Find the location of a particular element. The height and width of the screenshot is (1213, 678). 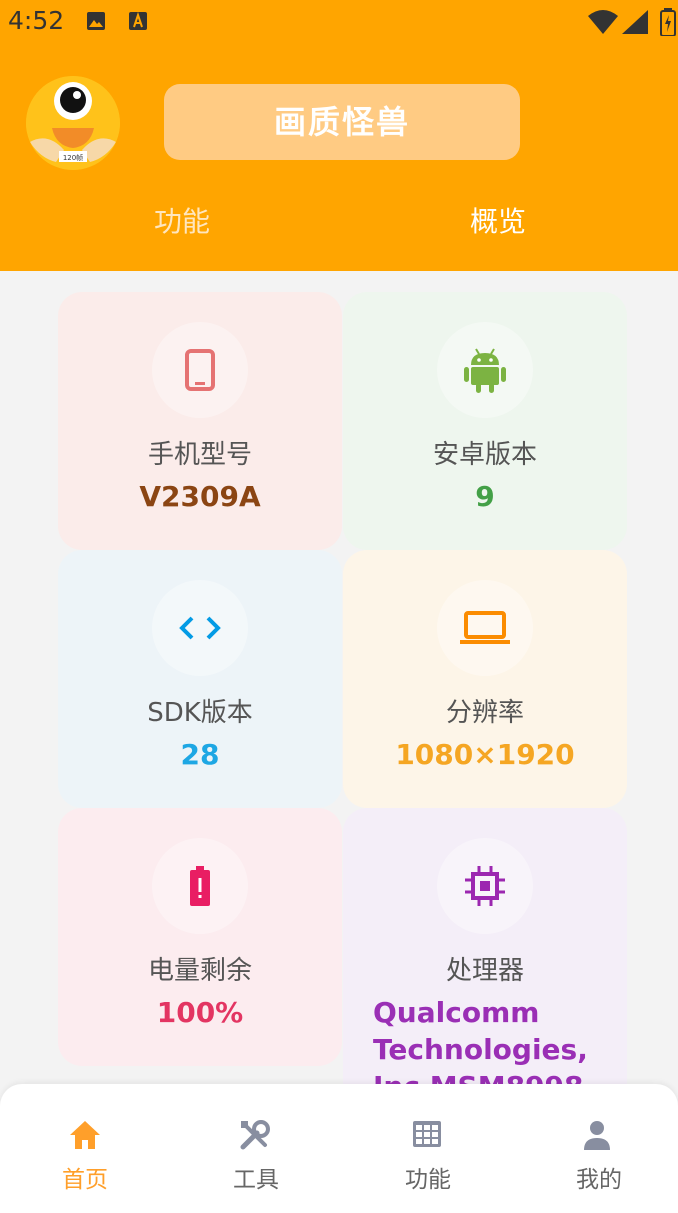

nav-label: 我的 is located at coordinates (599, 1180).